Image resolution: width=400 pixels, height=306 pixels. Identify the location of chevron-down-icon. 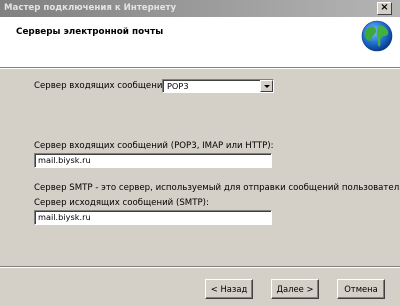
(266, 86).